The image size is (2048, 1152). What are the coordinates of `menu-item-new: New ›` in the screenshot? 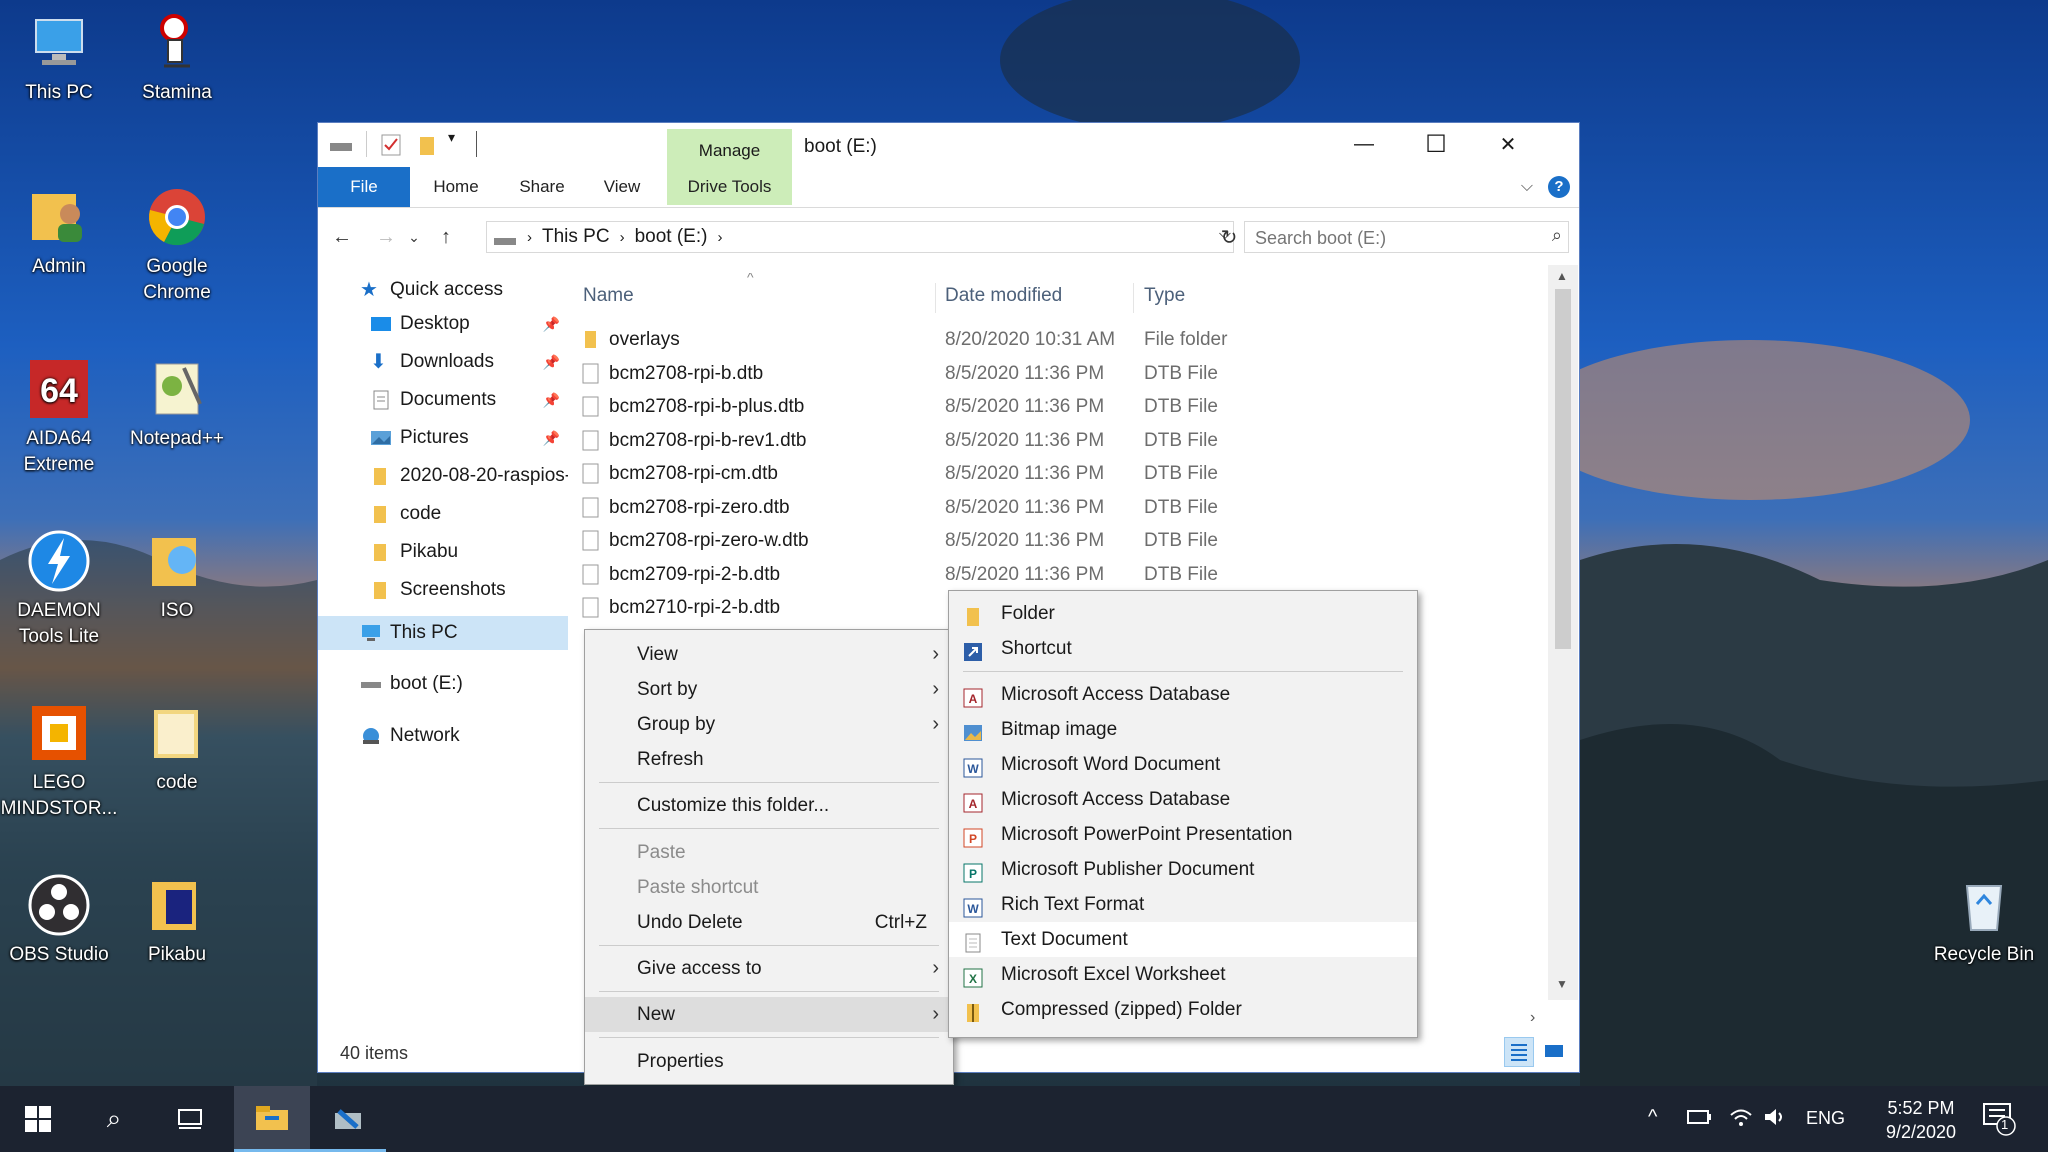 It's located at (769, 1014).